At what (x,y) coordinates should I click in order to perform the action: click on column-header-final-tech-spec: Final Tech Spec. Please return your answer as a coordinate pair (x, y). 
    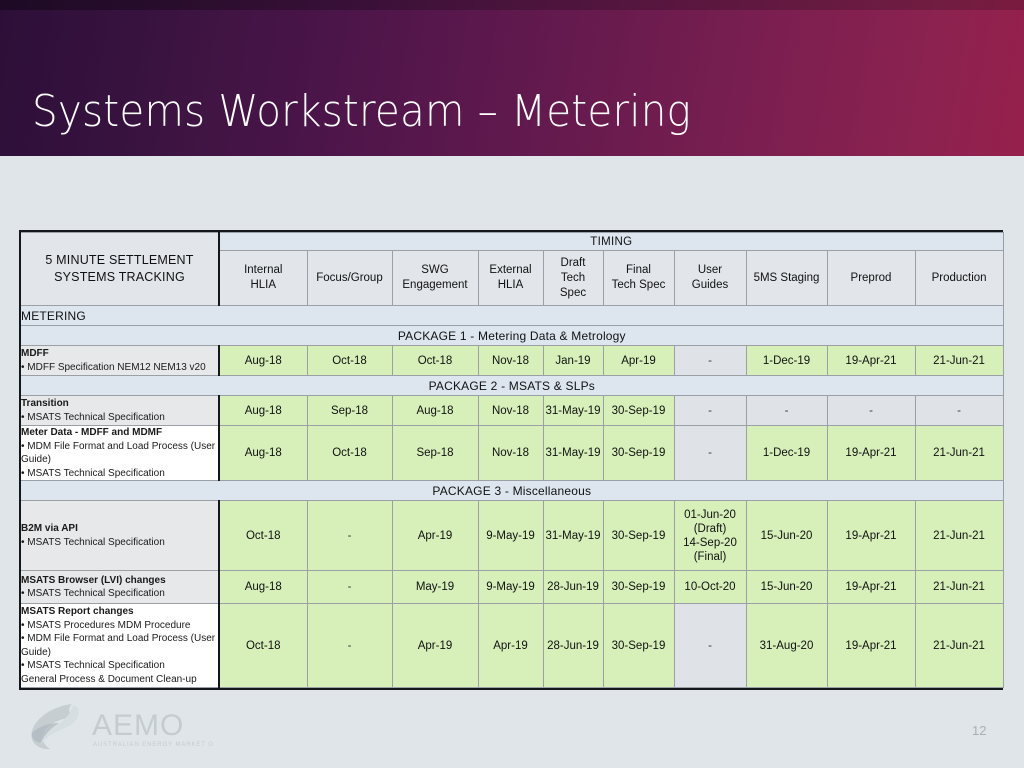
    Looking at the image, I should click on (638, 278).